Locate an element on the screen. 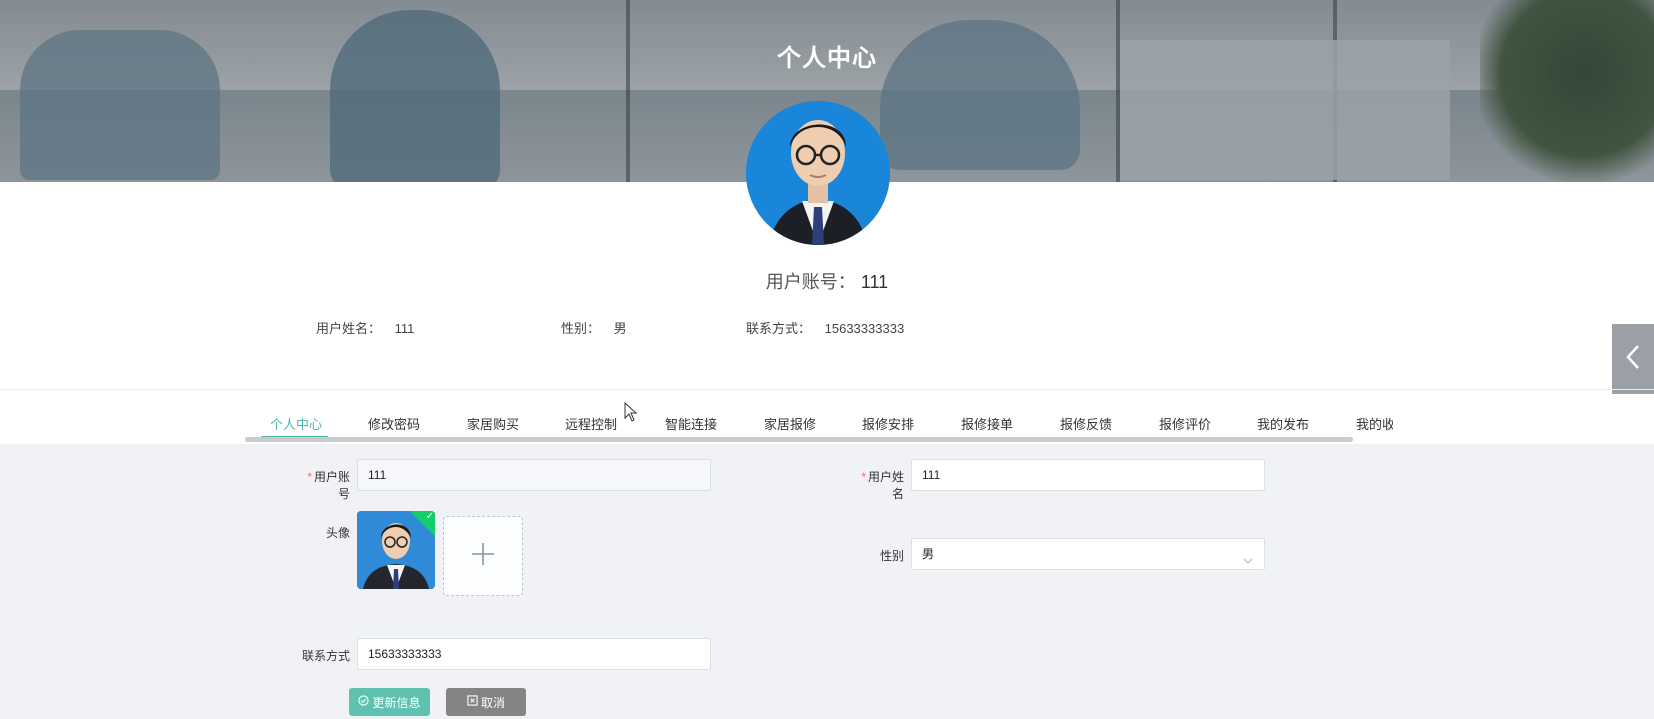  tabs-scrollbar is located at coordinates (799, 439).